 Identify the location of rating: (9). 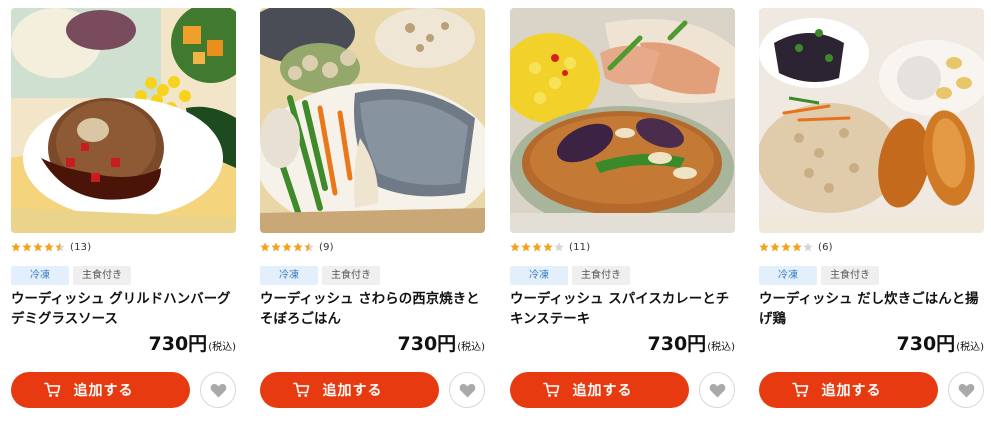
(297, 247).